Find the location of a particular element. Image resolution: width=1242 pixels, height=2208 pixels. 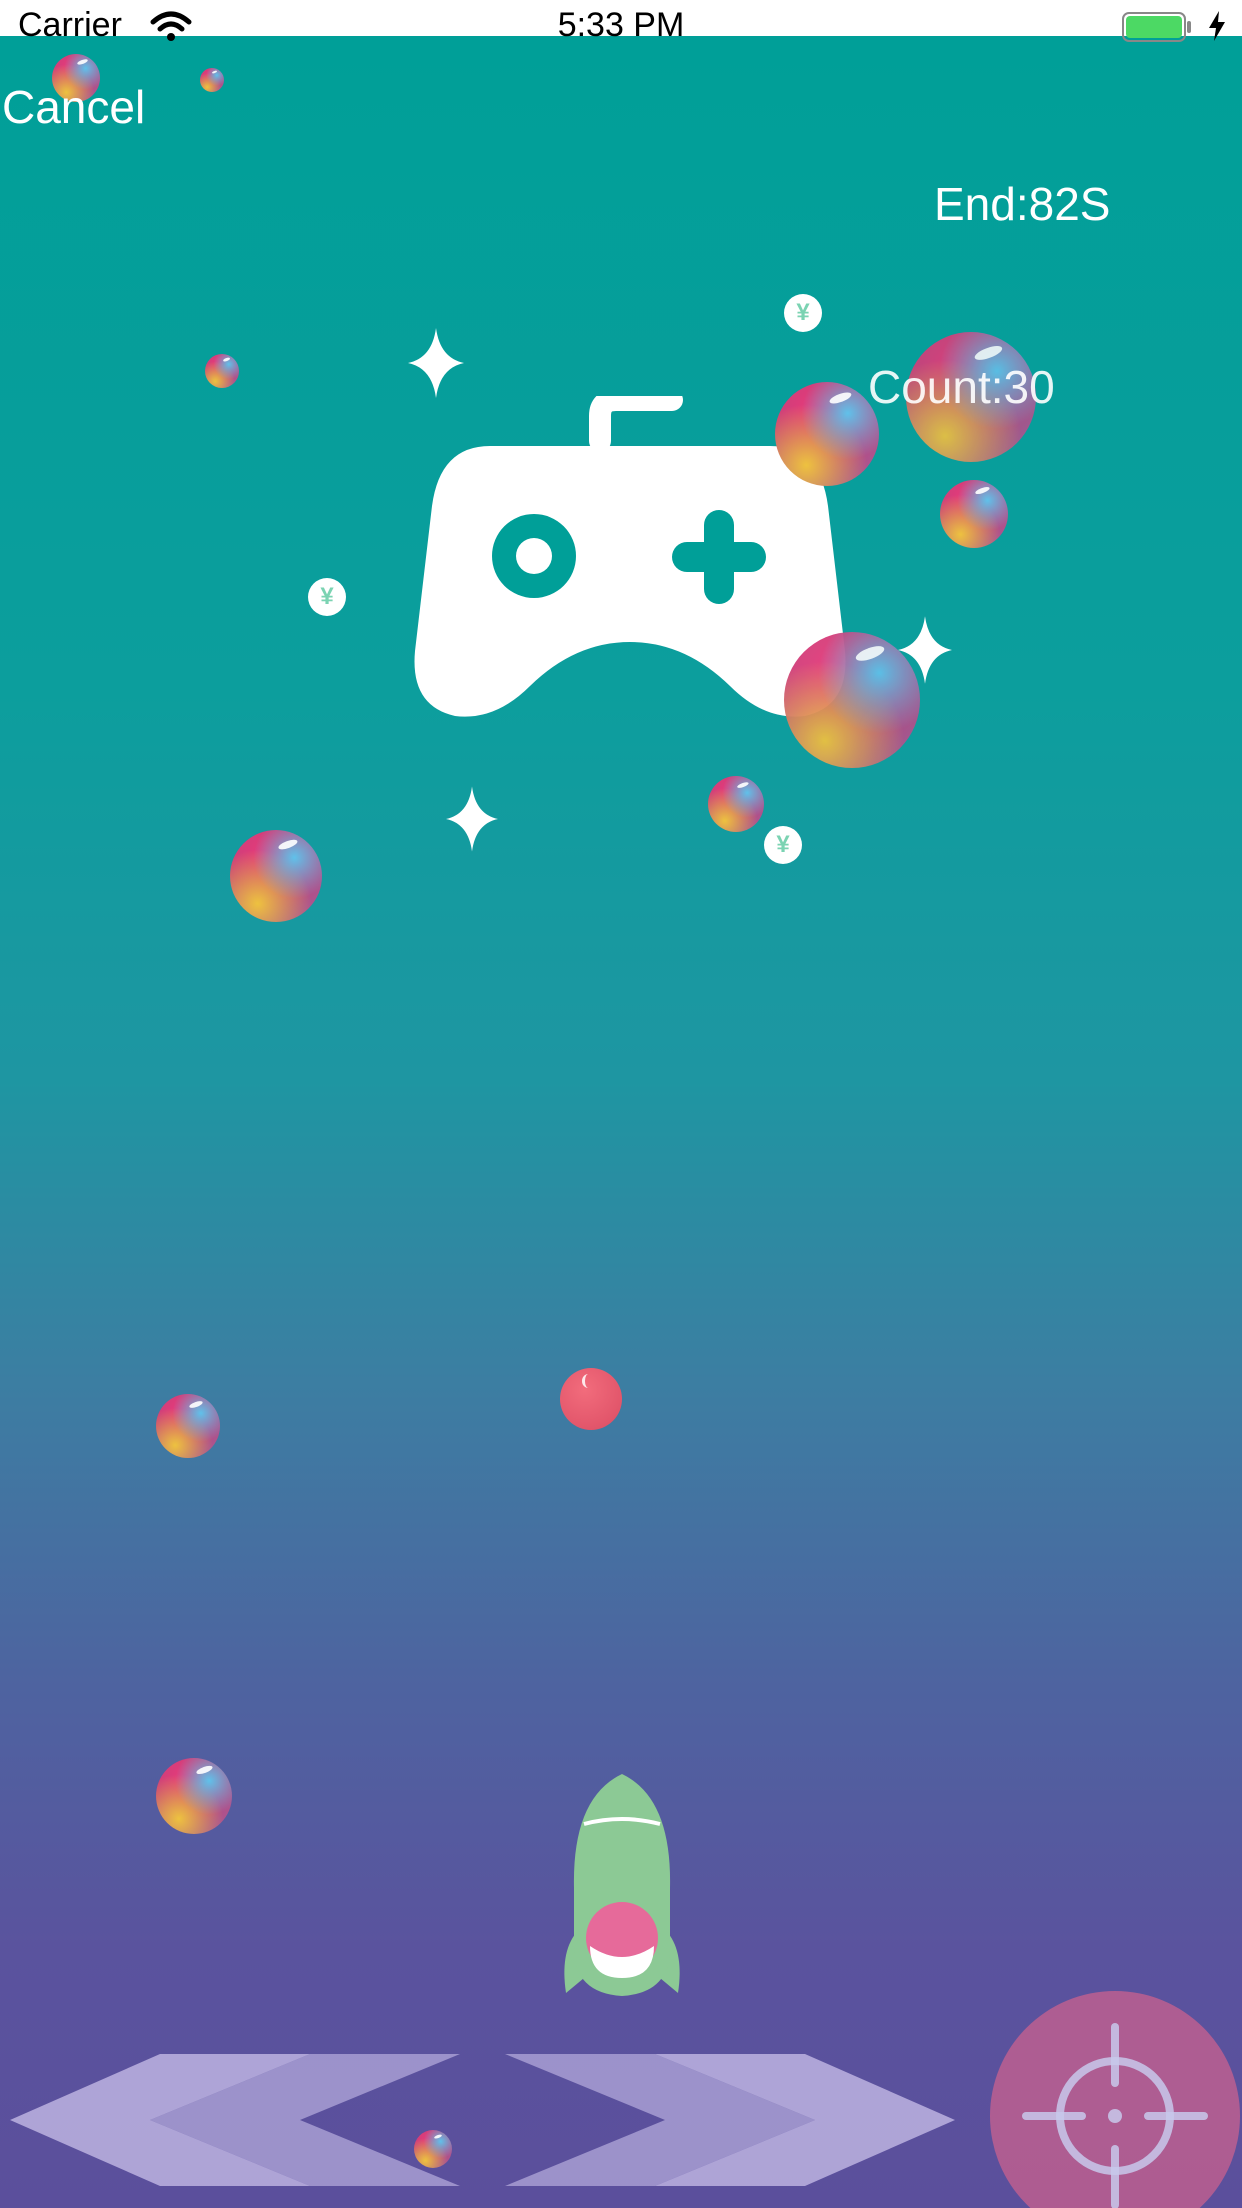

crosshair-icon is located at coordinates (1115, 2115).